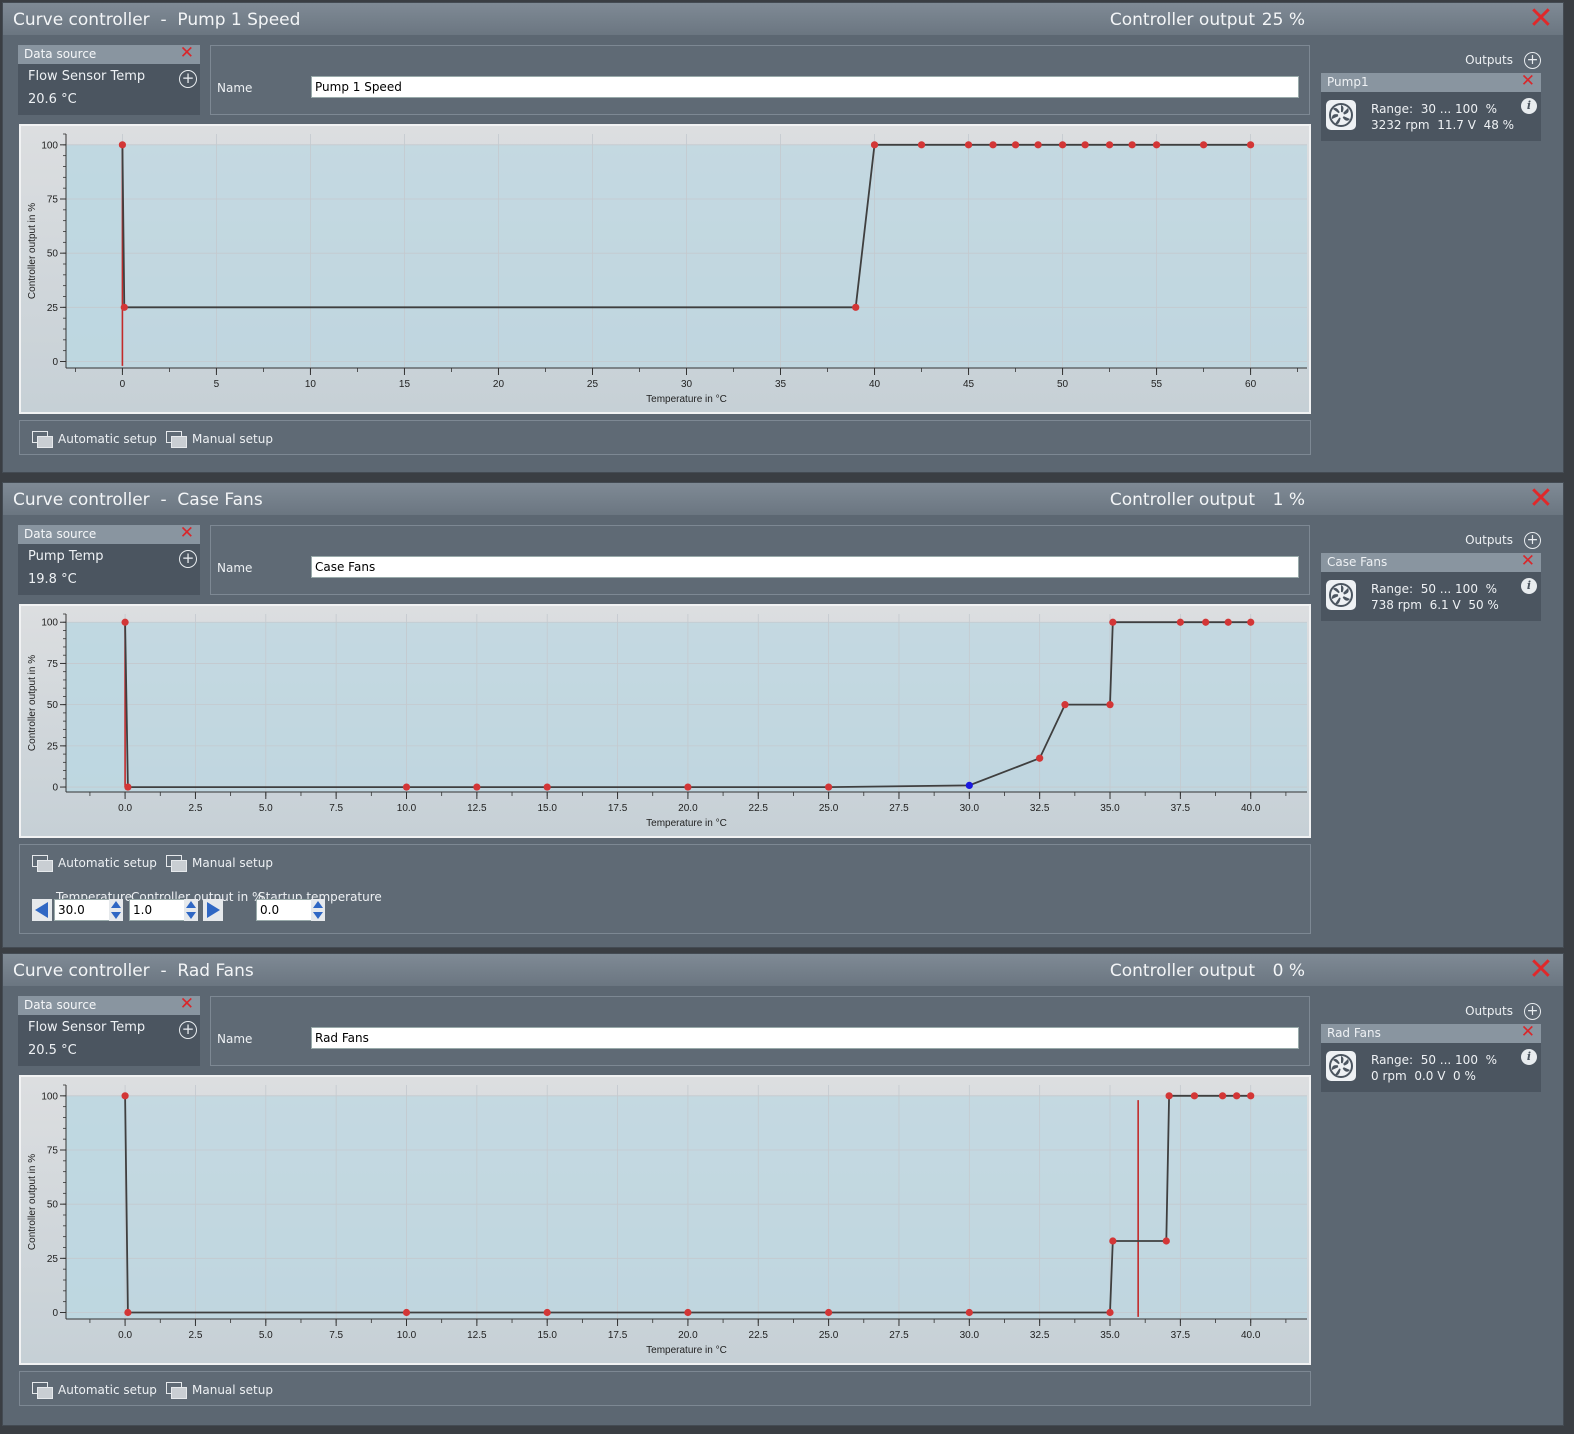 The width and height of the screenshot is (1574, 1434). I want to click on x-tick-label: 25, so click(593, 384).